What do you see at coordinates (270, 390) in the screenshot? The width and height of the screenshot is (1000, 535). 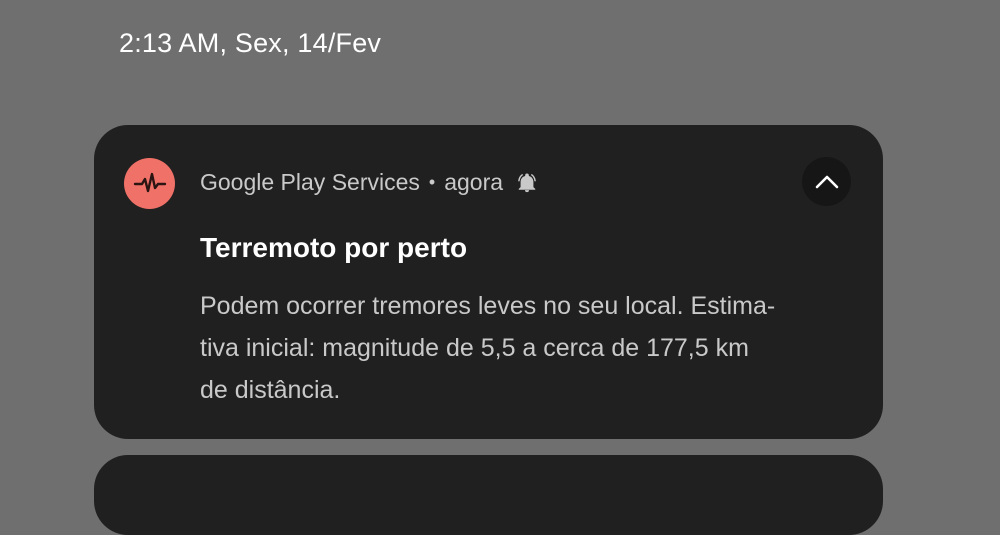 I see `body-line: de distância.` at bounding box center [270, 390].